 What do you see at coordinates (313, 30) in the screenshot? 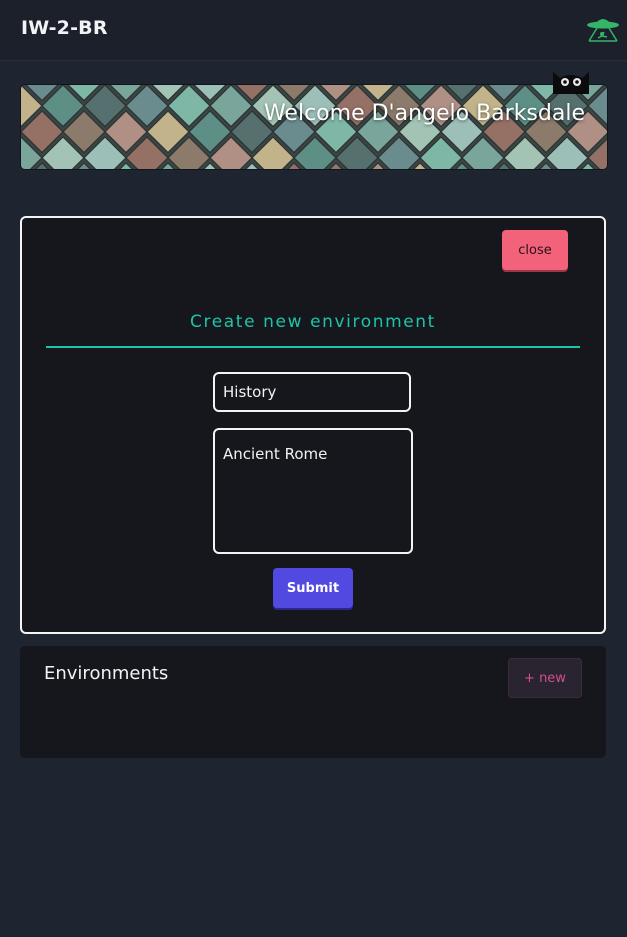
I see `top-navbar: IW-2-BR` at bounding box center [313, 30].